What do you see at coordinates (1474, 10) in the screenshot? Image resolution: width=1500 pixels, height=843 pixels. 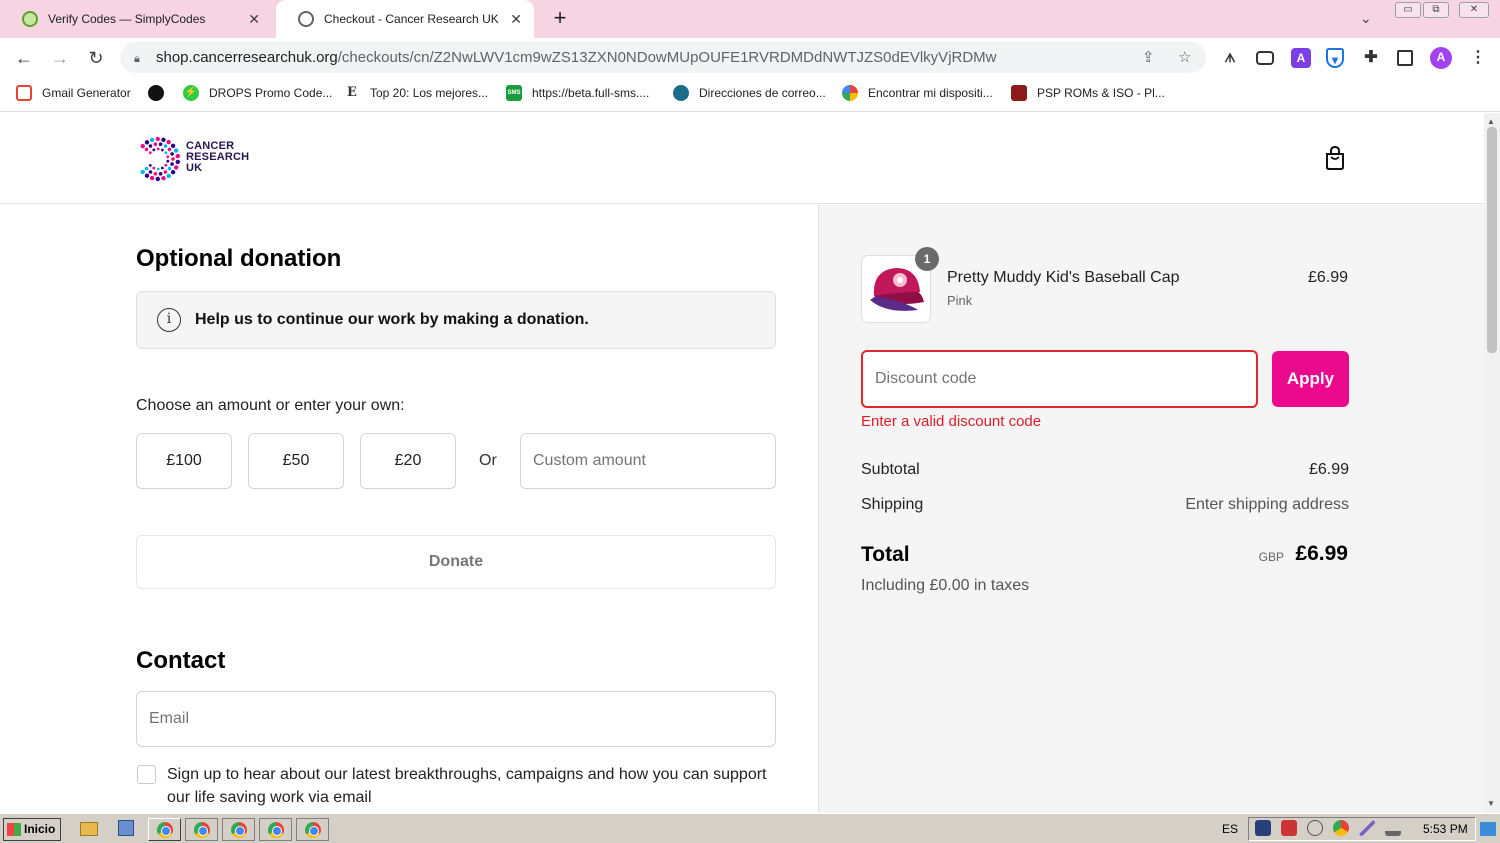 I see `close-window-icon: ✕` at bounding box center [1474, 10].